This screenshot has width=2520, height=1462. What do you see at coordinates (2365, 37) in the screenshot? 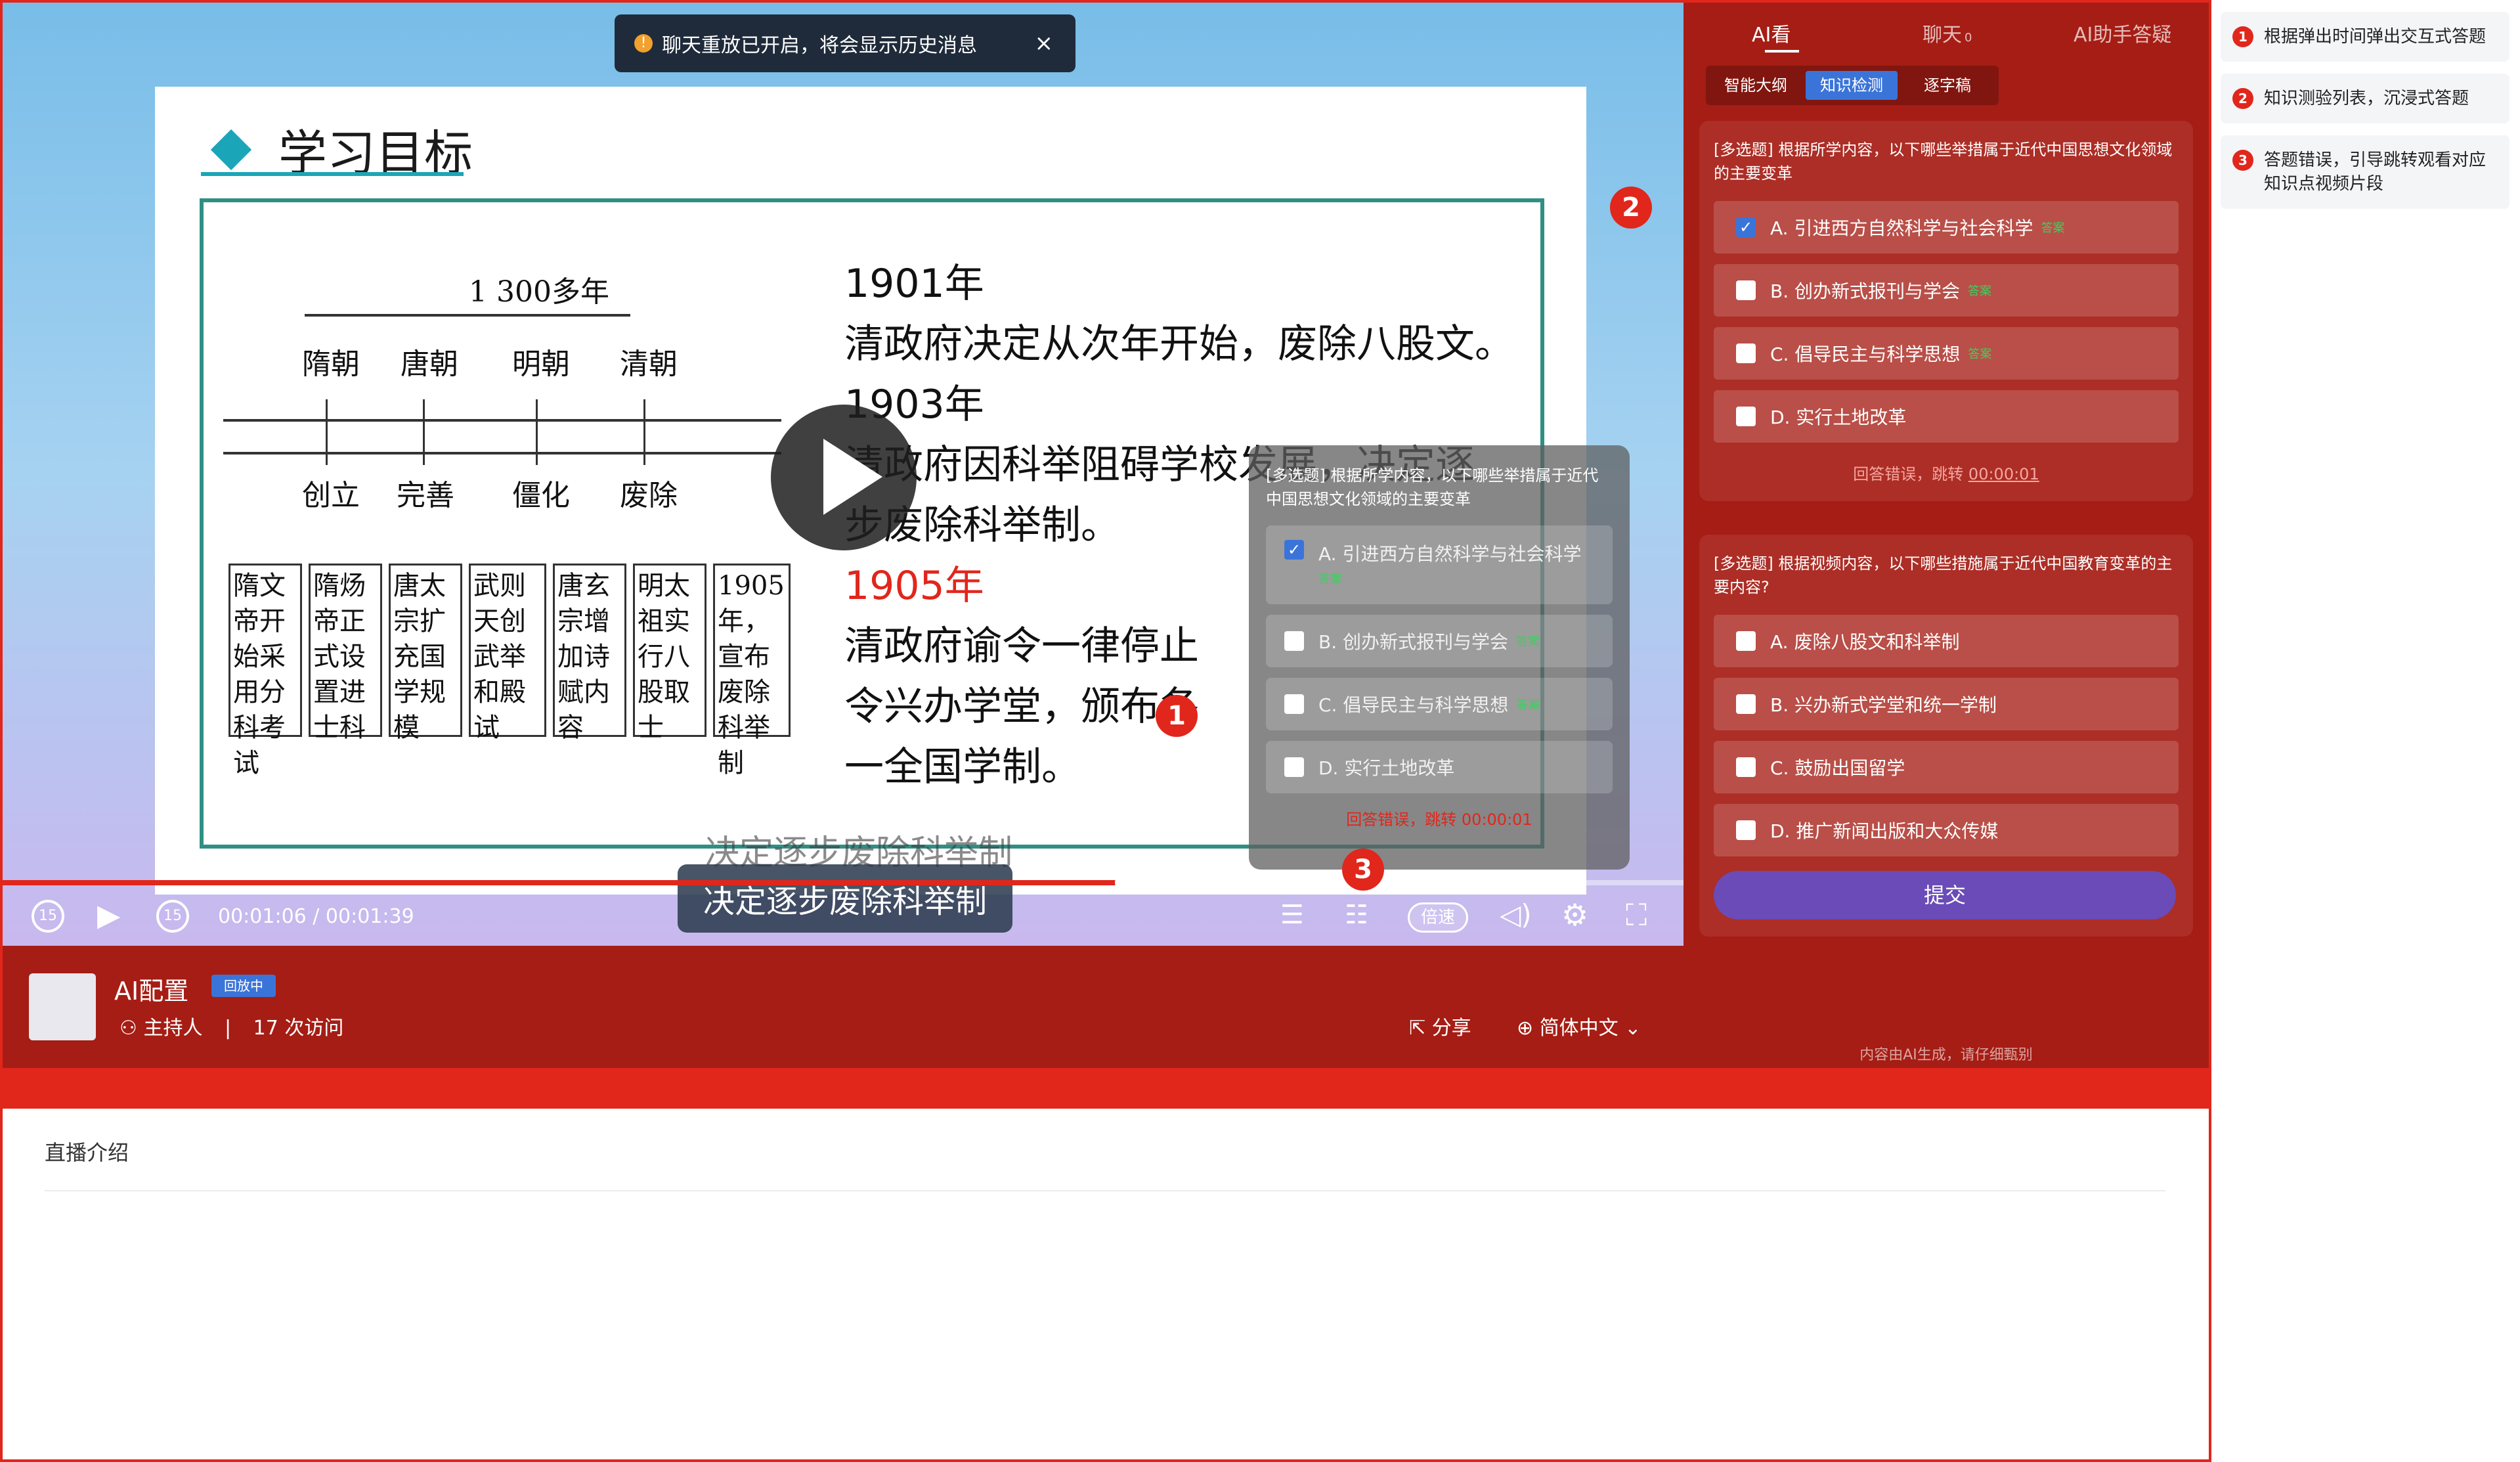
I see `note-item: 1 根据弹出时间弹出交互式答题` at bounding box center [2365, 37].